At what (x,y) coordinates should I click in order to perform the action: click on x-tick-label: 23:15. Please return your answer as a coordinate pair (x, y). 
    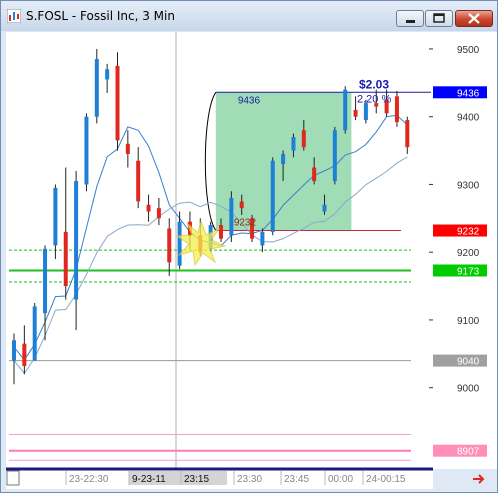
    Looking at the image, I should click on (196, 479).